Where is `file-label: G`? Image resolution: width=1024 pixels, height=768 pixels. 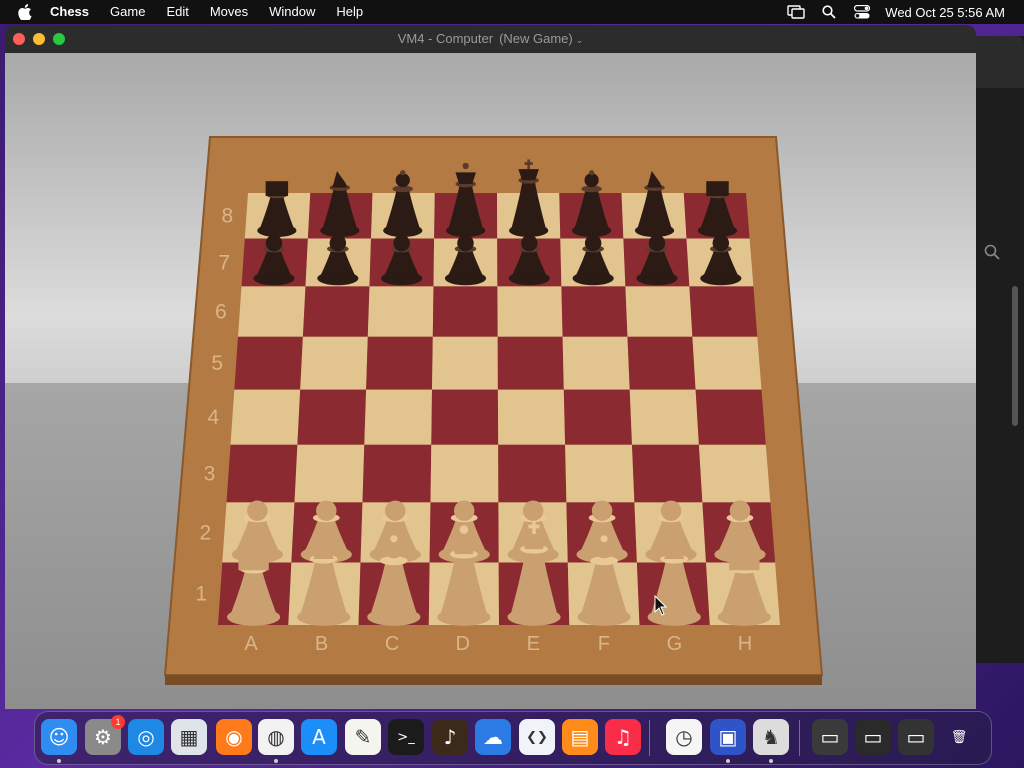 file-label: G is located at coordinates (675, 644).